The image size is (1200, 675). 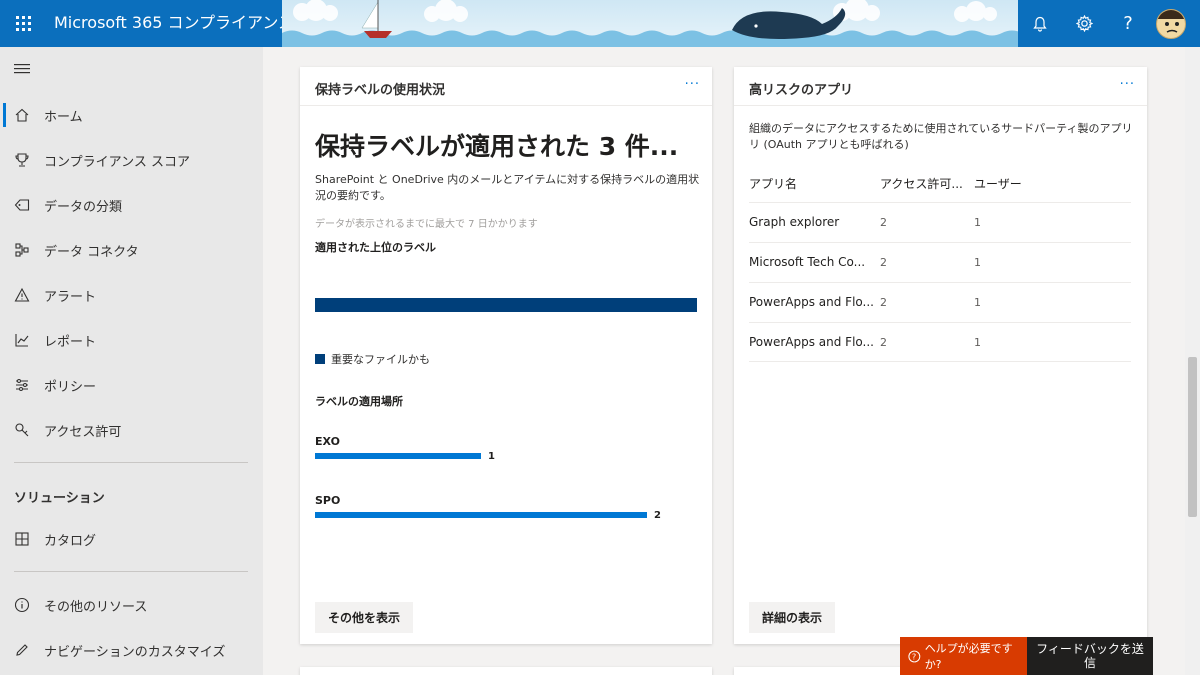 I want to click on sidebar-item-compliance-score: コンプライアンス スコア, so click(x=131, y=160).